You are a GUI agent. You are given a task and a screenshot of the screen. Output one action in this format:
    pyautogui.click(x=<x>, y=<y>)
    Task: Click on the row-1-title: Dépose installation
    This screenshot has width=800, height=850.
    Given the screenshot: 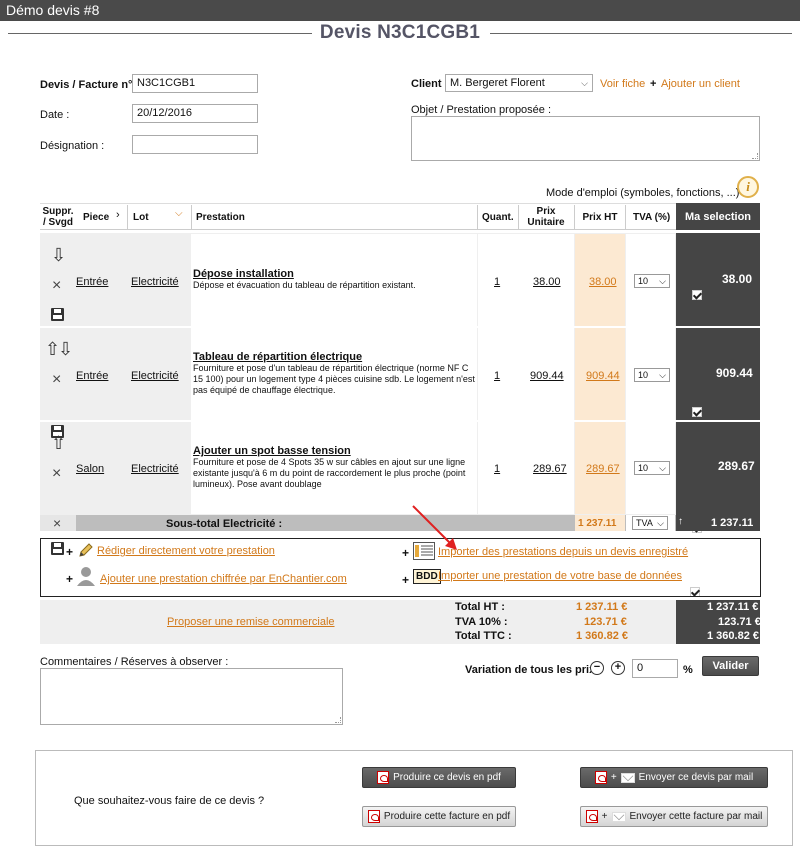 What is the action you would take?
    pyautogui.click(x=243, y=274)
    